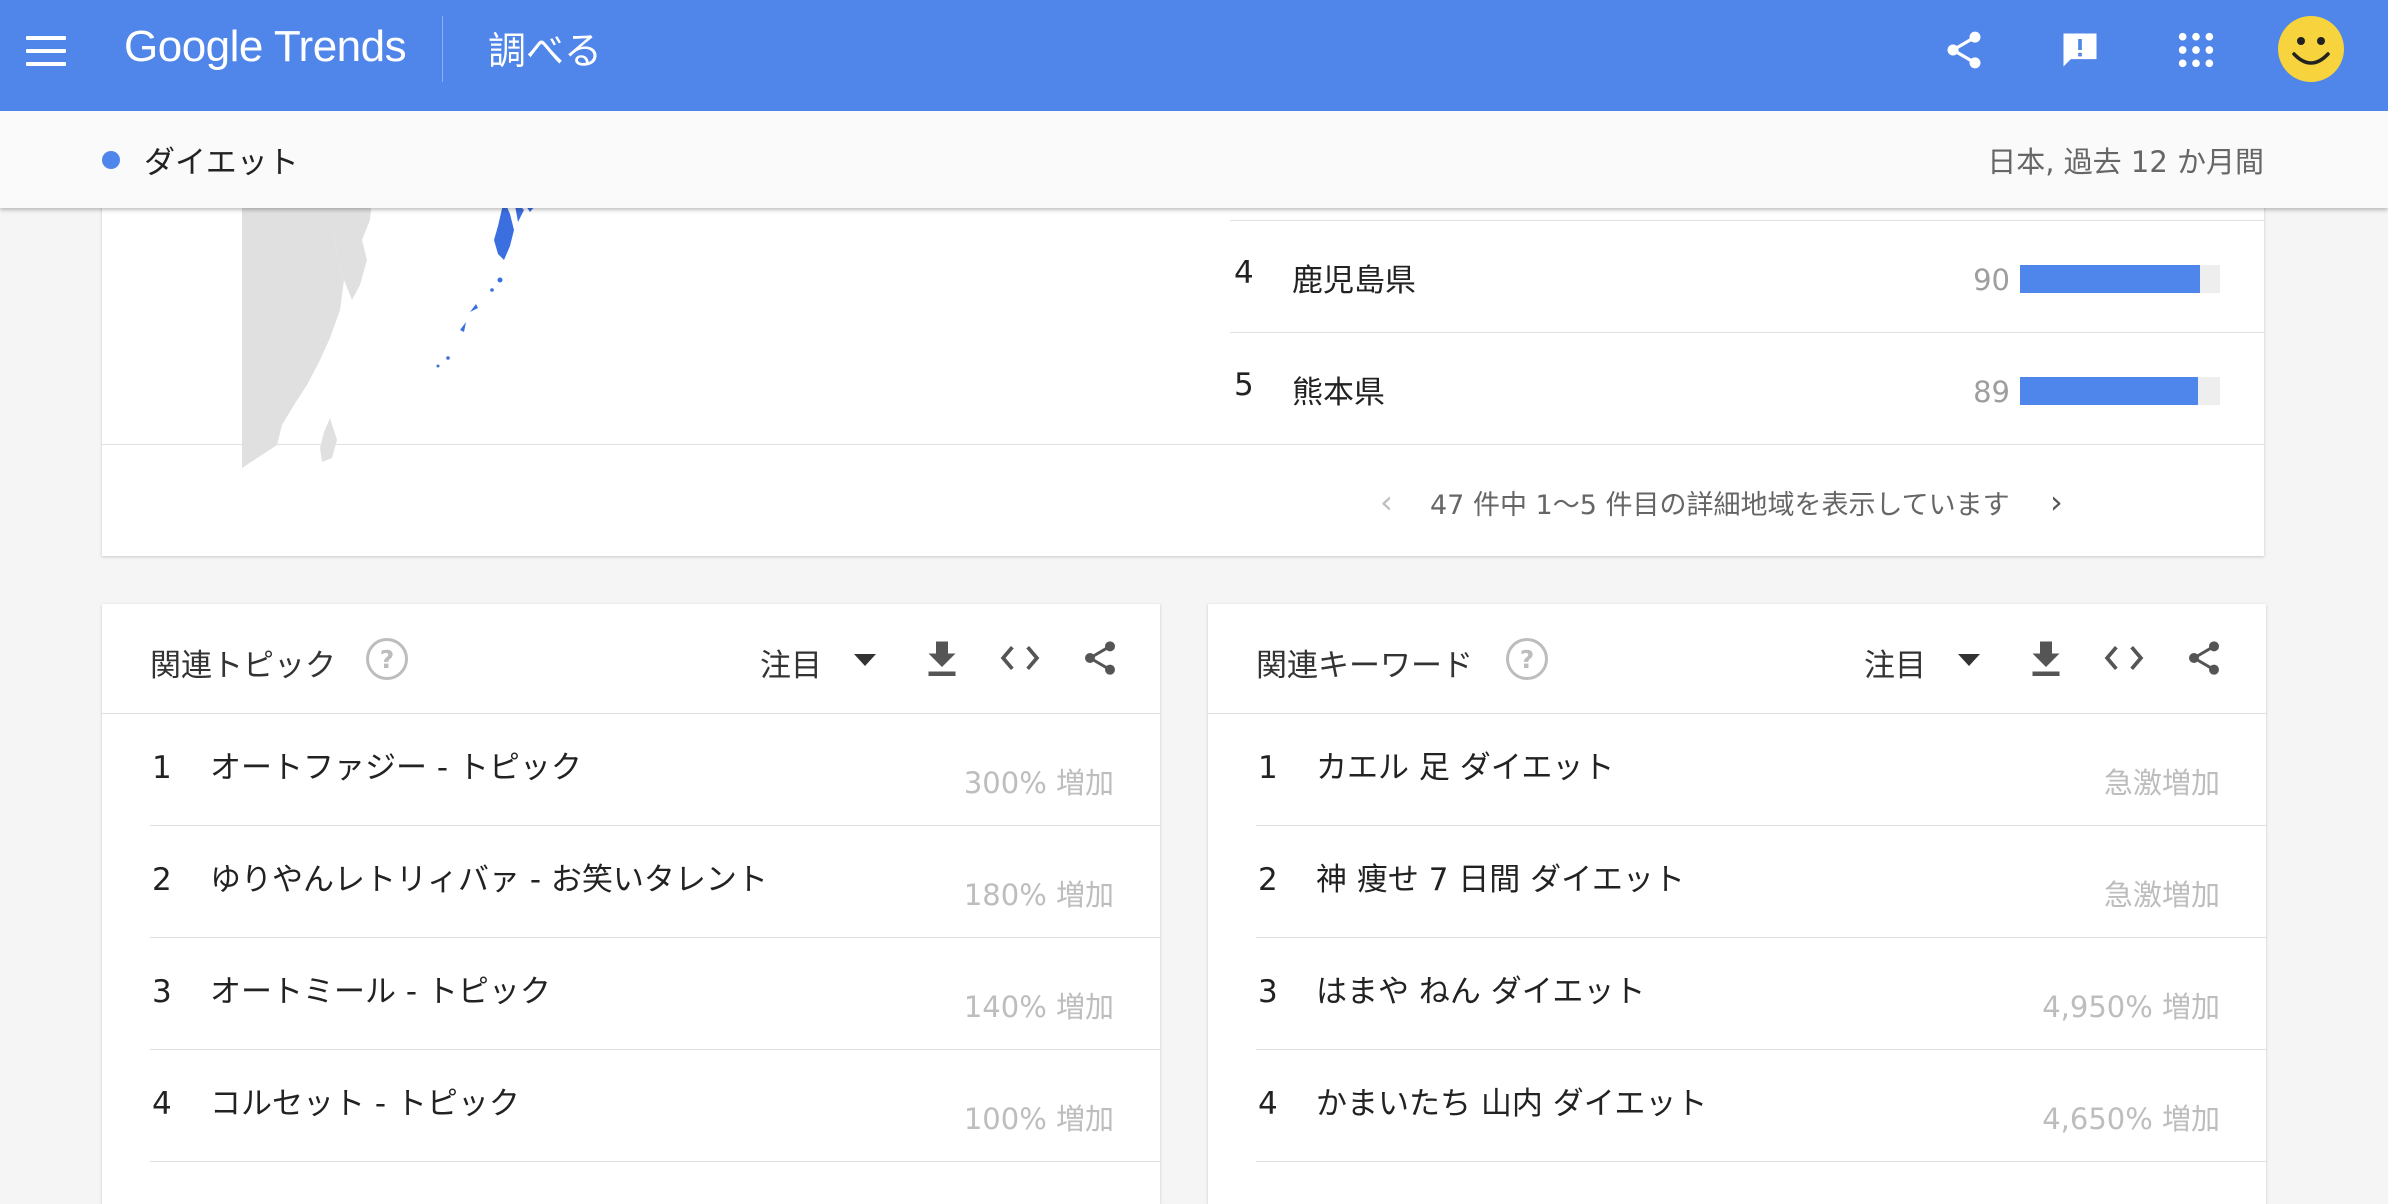  I want to click on search-term: ダイエット, so click(221, 159).